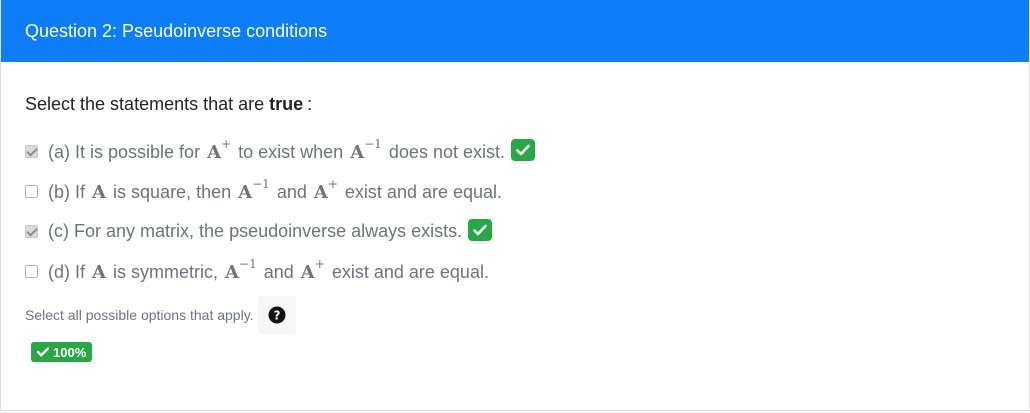 The width and height of the screenshot is (1030, 413). I want to click on option-d-text-1: If, so click(80, 271).